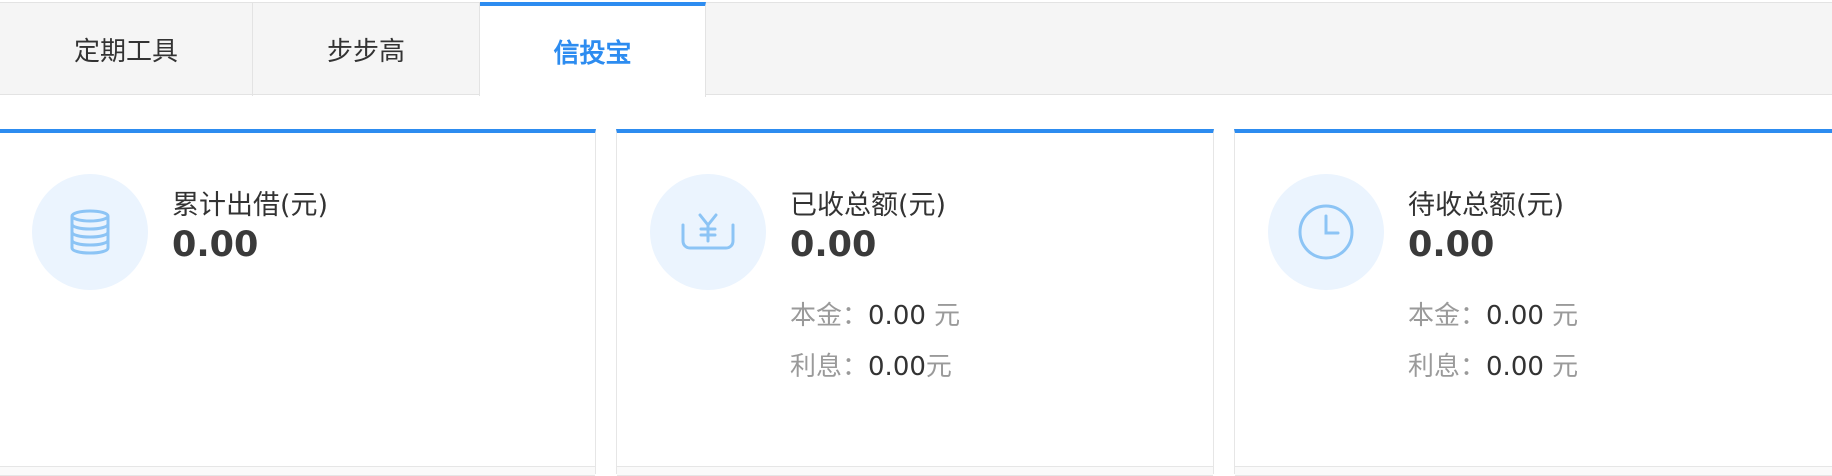  I want to click on tab-fixed-term-tools: 定期工具, so click(126, 49).